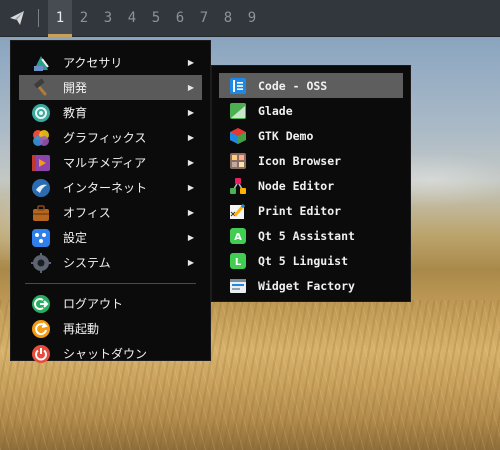 This screenshot has height=450, width=500. Describe the element at coordinates (41, 188) in the screenshot. I see `internet-icon` at that location.